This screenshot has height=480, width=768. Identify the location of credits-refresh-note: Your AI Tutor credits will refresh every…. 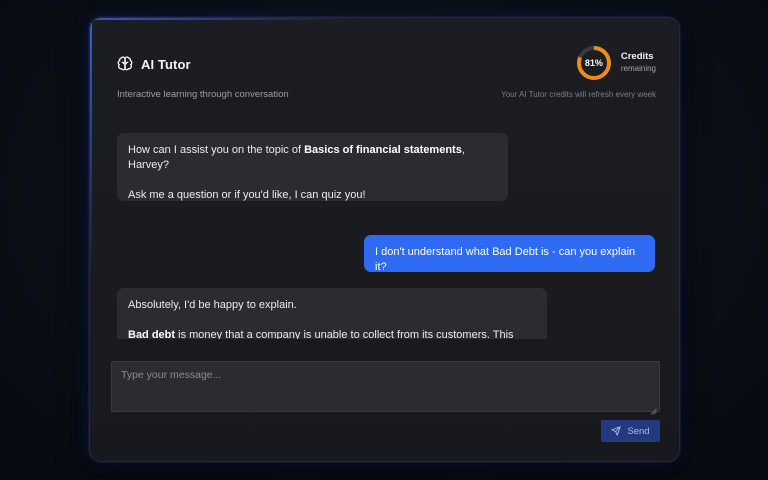
(578, 94).